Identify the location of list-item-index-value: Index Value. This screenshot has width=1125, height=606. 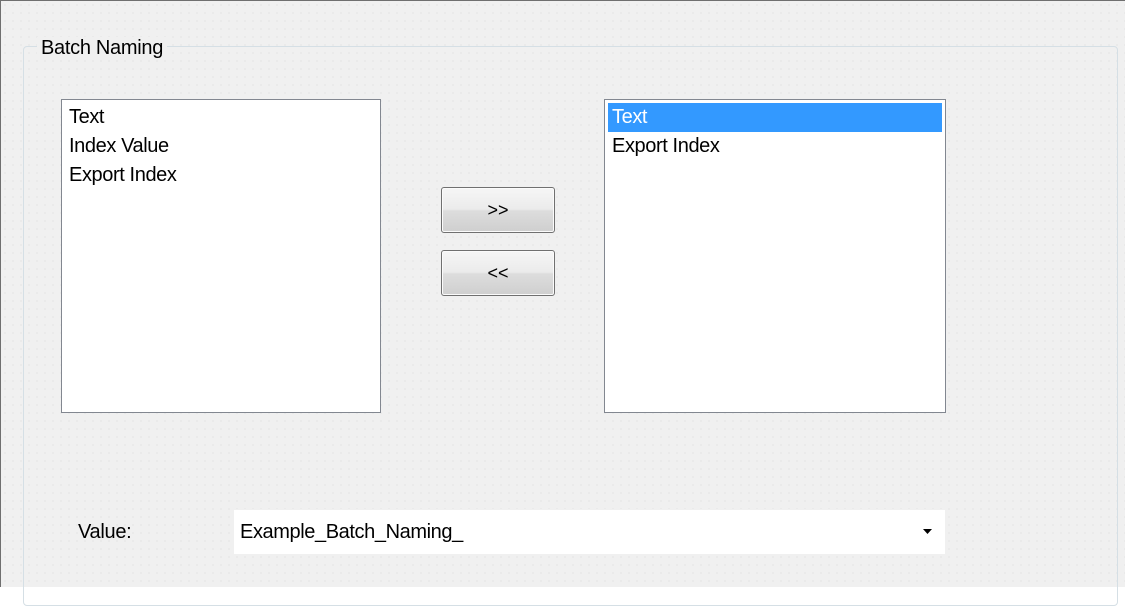
(221, 146).